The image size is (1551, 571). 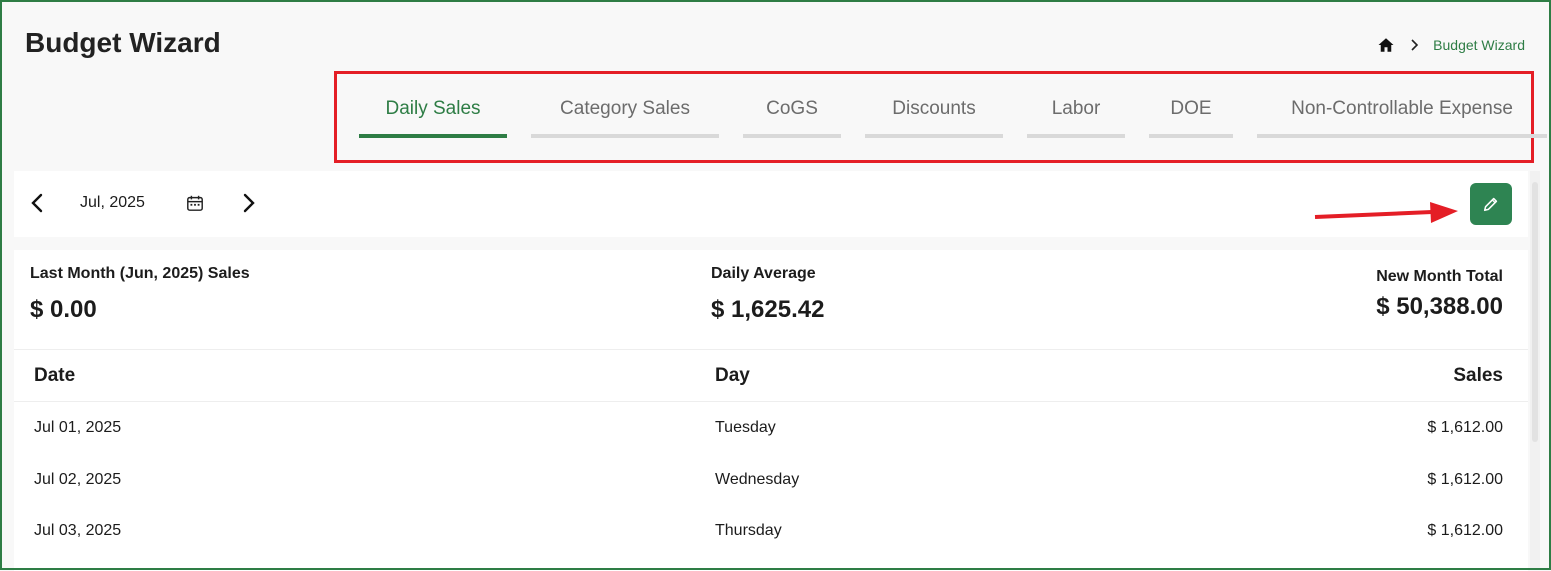 I want to click on tab-category-sales: Category Sales, so click(x=625, y=116).